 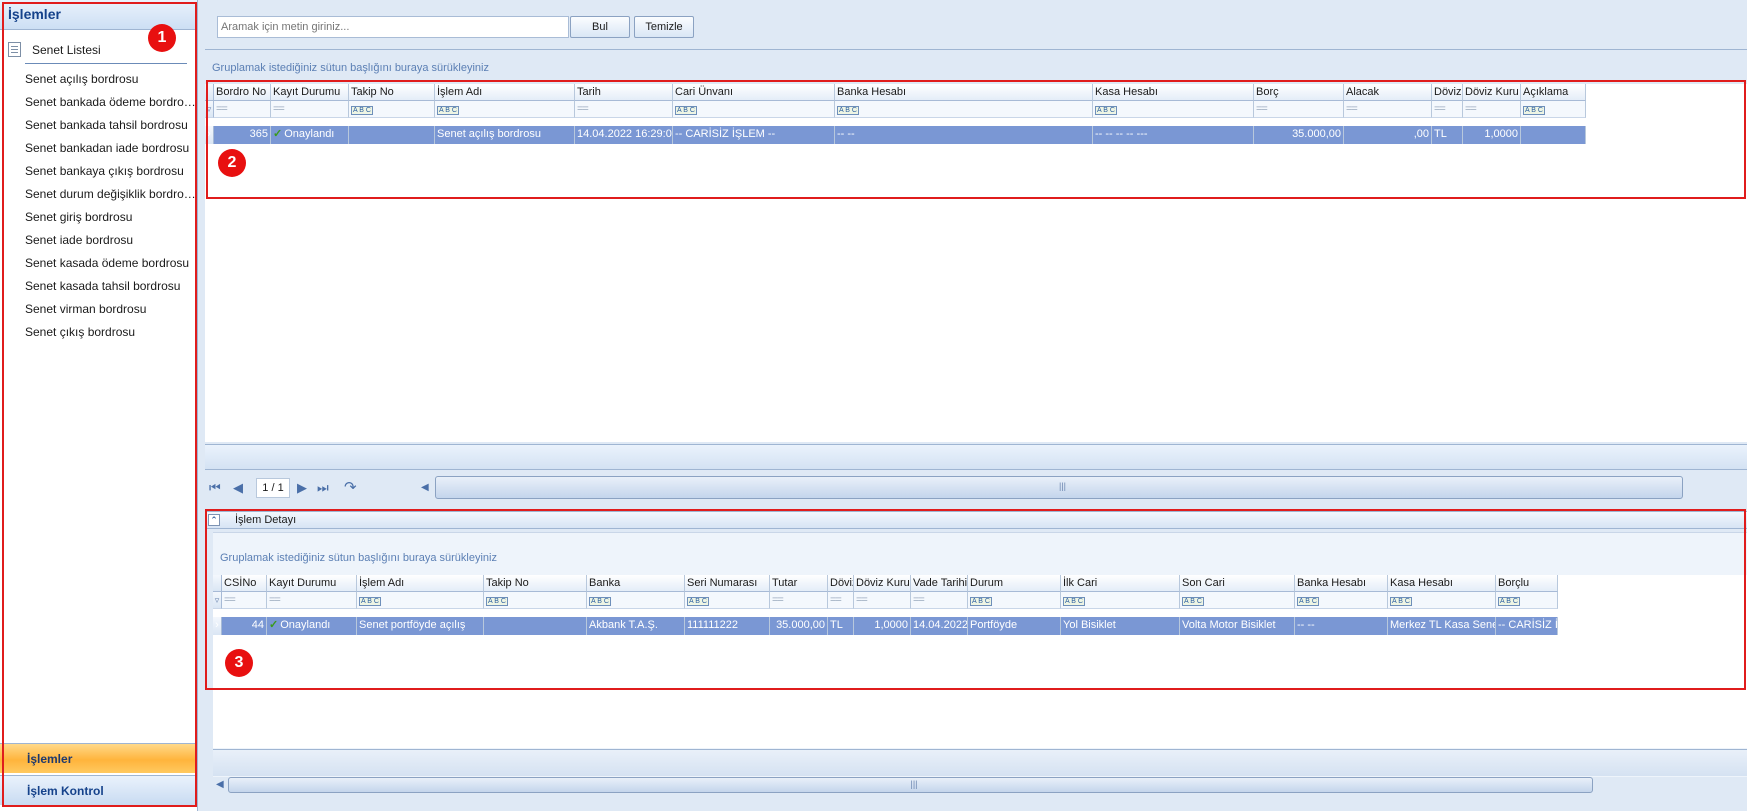 What do you see at coordinates (98, 171) in the screenshot?
I see `sidebar-item: Senet bankaya çıkış bordrosu` at bounding box center [98, 171].